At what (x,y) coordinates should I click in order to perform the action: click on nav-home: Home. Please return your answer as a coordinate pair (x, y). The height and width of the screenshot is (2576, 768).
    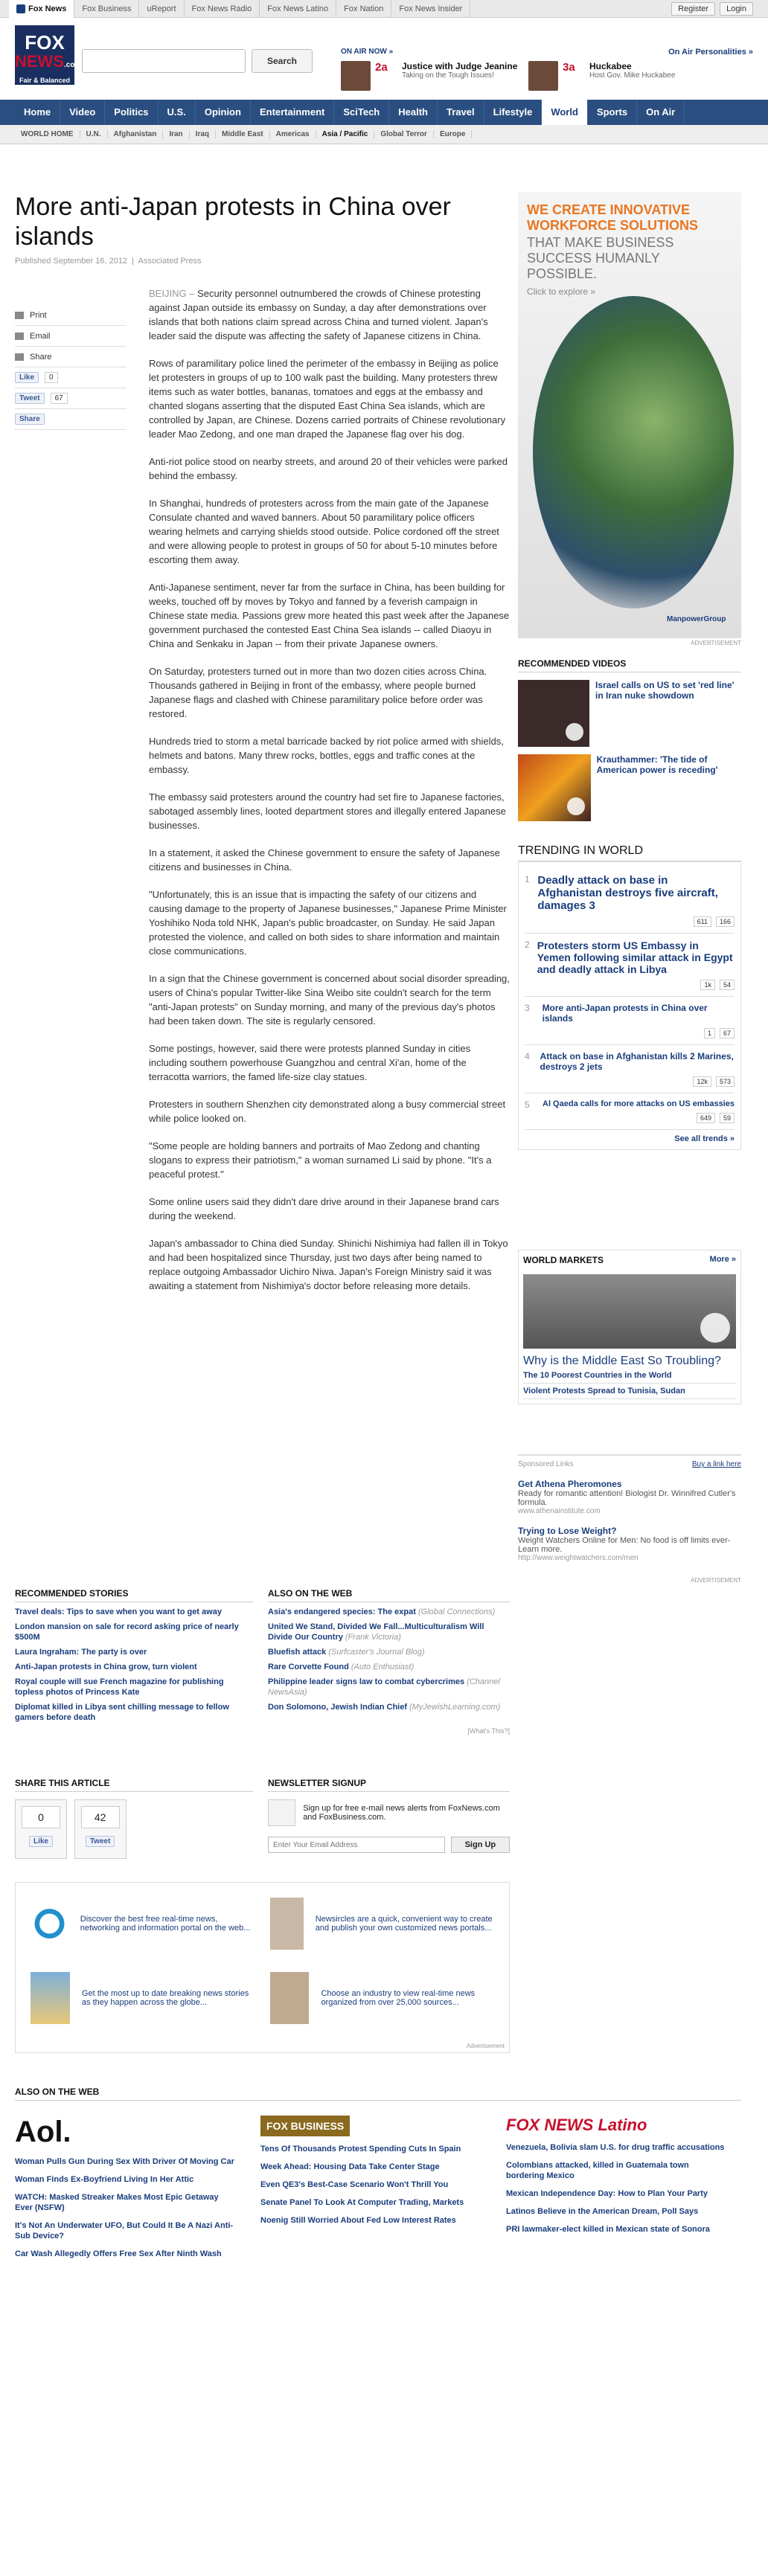
    Looking at the image, I should click on (38, 112).